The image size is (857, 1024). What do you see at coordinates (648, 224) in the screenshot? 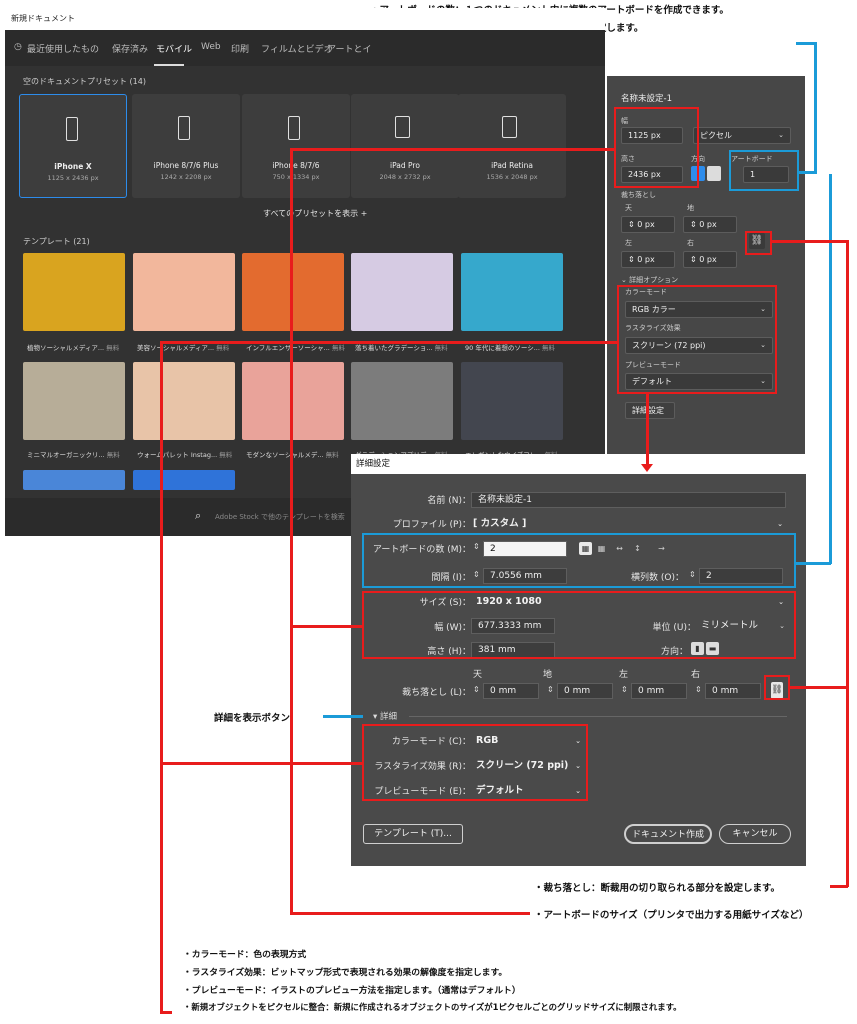
I see `bleed-top-field: ⇕ 0 px` at bounding box center [648, 224].